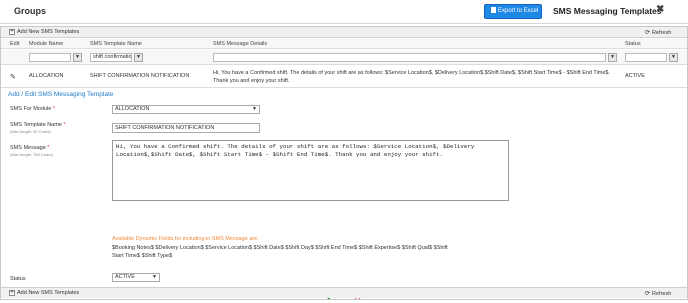  What do you see at coordinates (36, 125) in the screenshot?
I see `template-label-text: SMS Template Name` at bounding box center [36, 125].